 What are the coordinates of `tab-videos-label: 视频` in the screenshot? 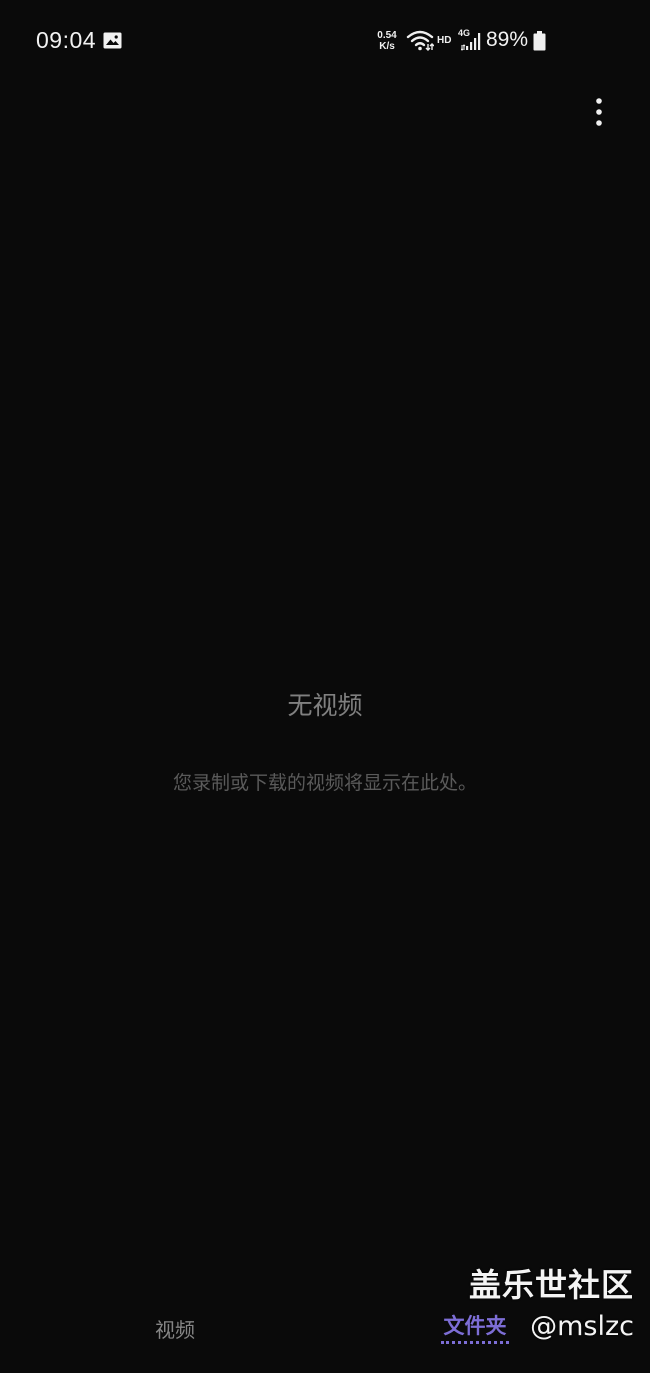 It's located at (175, 1329).